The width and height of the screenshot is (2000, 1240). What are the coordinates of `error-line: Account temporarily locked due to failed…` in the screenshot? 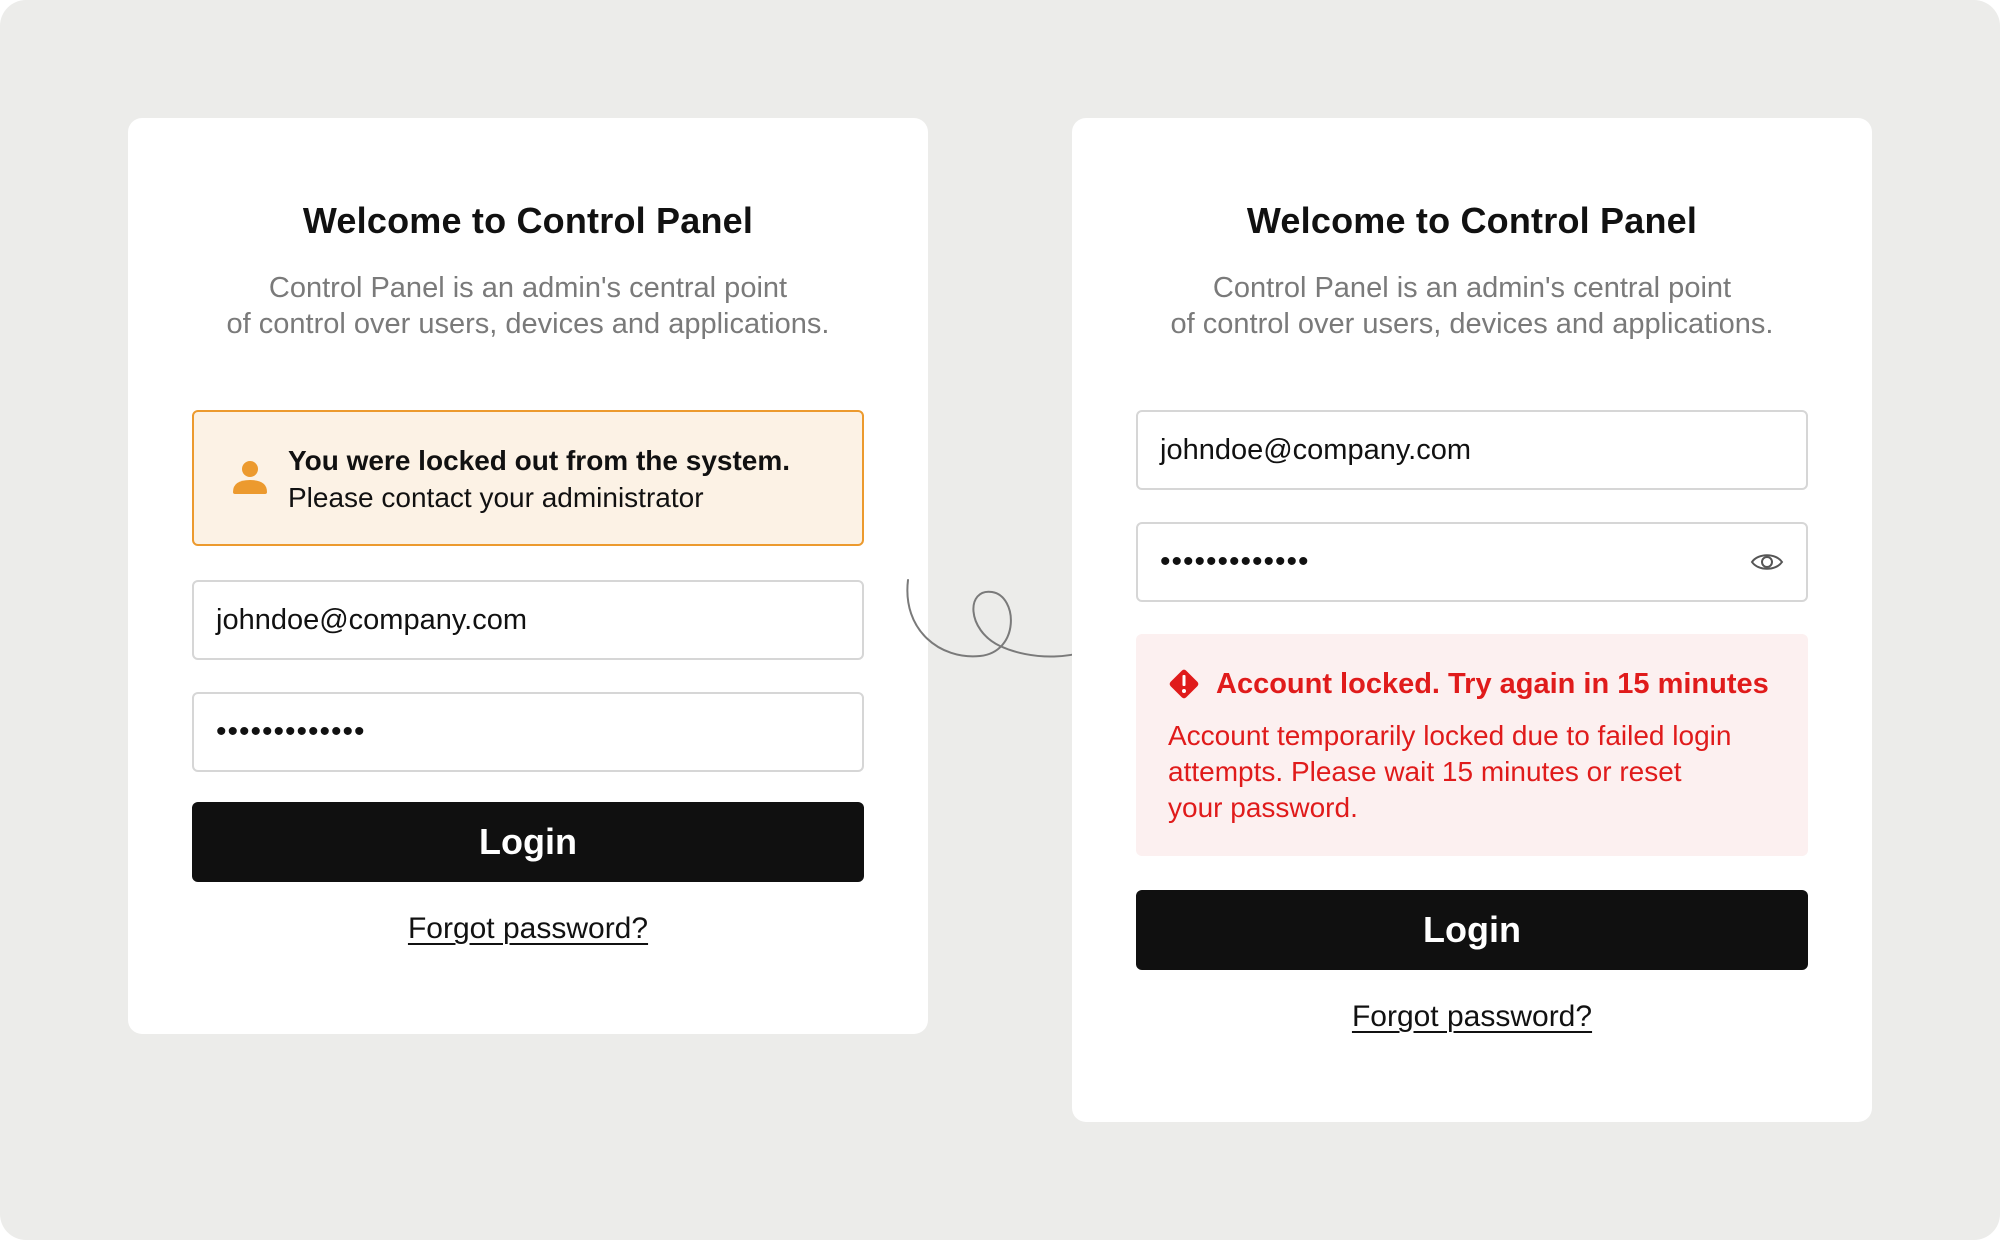 It's located at (1450, 735).